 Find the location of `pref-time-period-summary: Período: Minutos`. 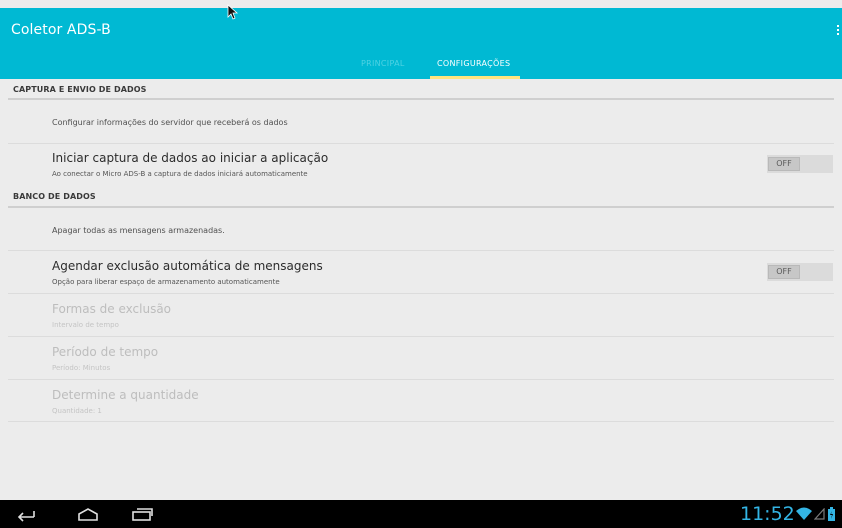

pref-time-period-summary: Período: Minutos is located at coordinates (81, 368).